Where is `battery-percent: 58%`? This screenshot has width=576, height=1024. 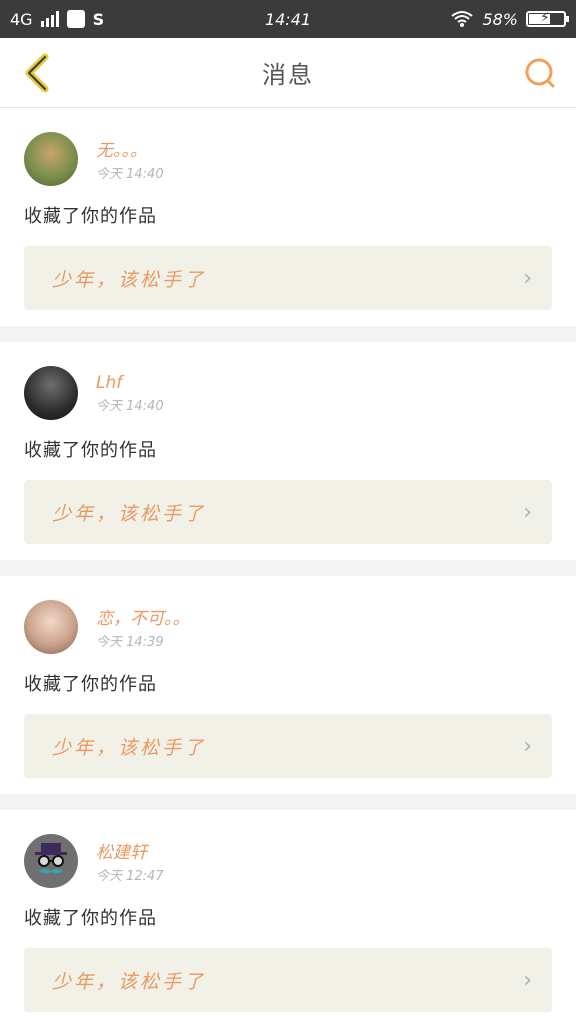
battery-percent: 58% is located at coordinates (500, 19).